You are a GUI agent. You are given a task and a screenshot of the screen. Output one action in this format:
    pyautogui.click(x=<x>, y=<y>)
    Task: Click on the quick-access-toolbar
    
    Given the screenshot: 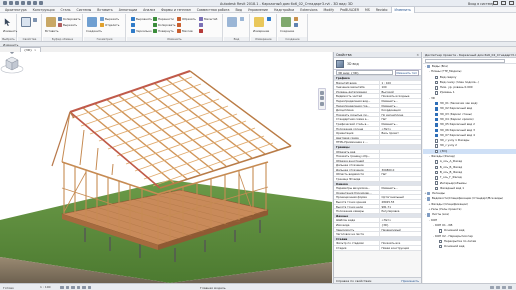 What is the action you would take?
    pyautogui.click(x=23, y=3)
    